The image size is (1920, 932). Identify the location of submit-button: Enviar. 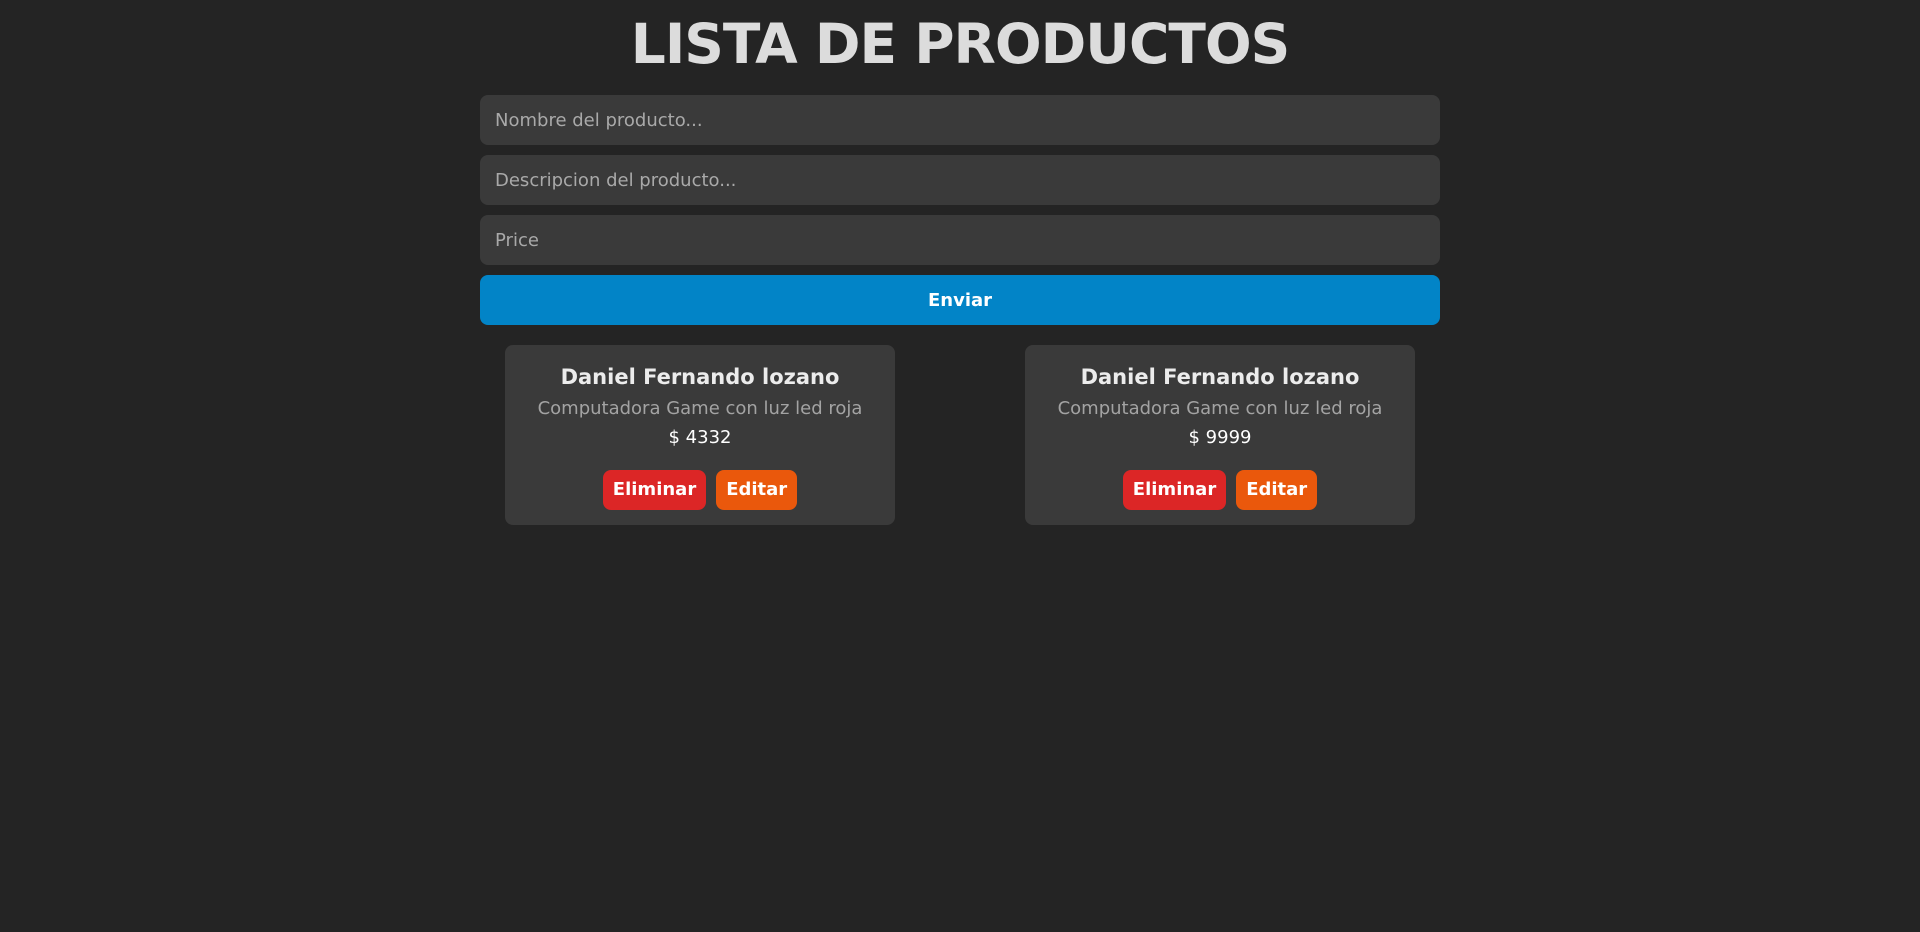
(960, 300).